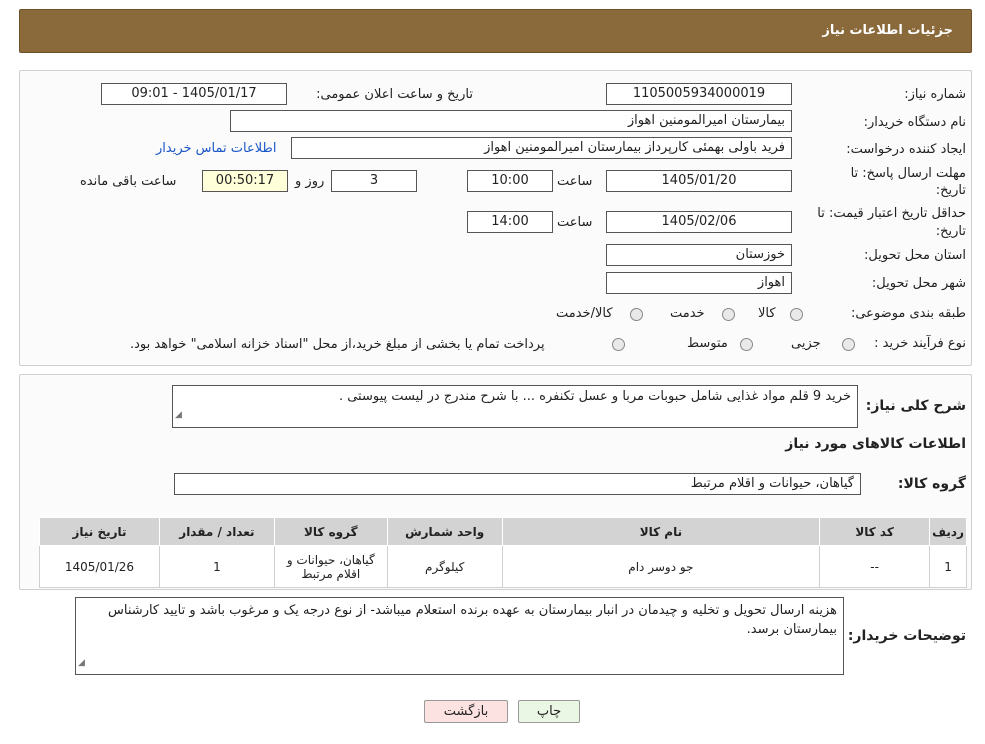 This screenshot has height=744, width=985. Describe the element at coordinates (796, 314) in the screenshot. I see `category-radio-goods` at that location.